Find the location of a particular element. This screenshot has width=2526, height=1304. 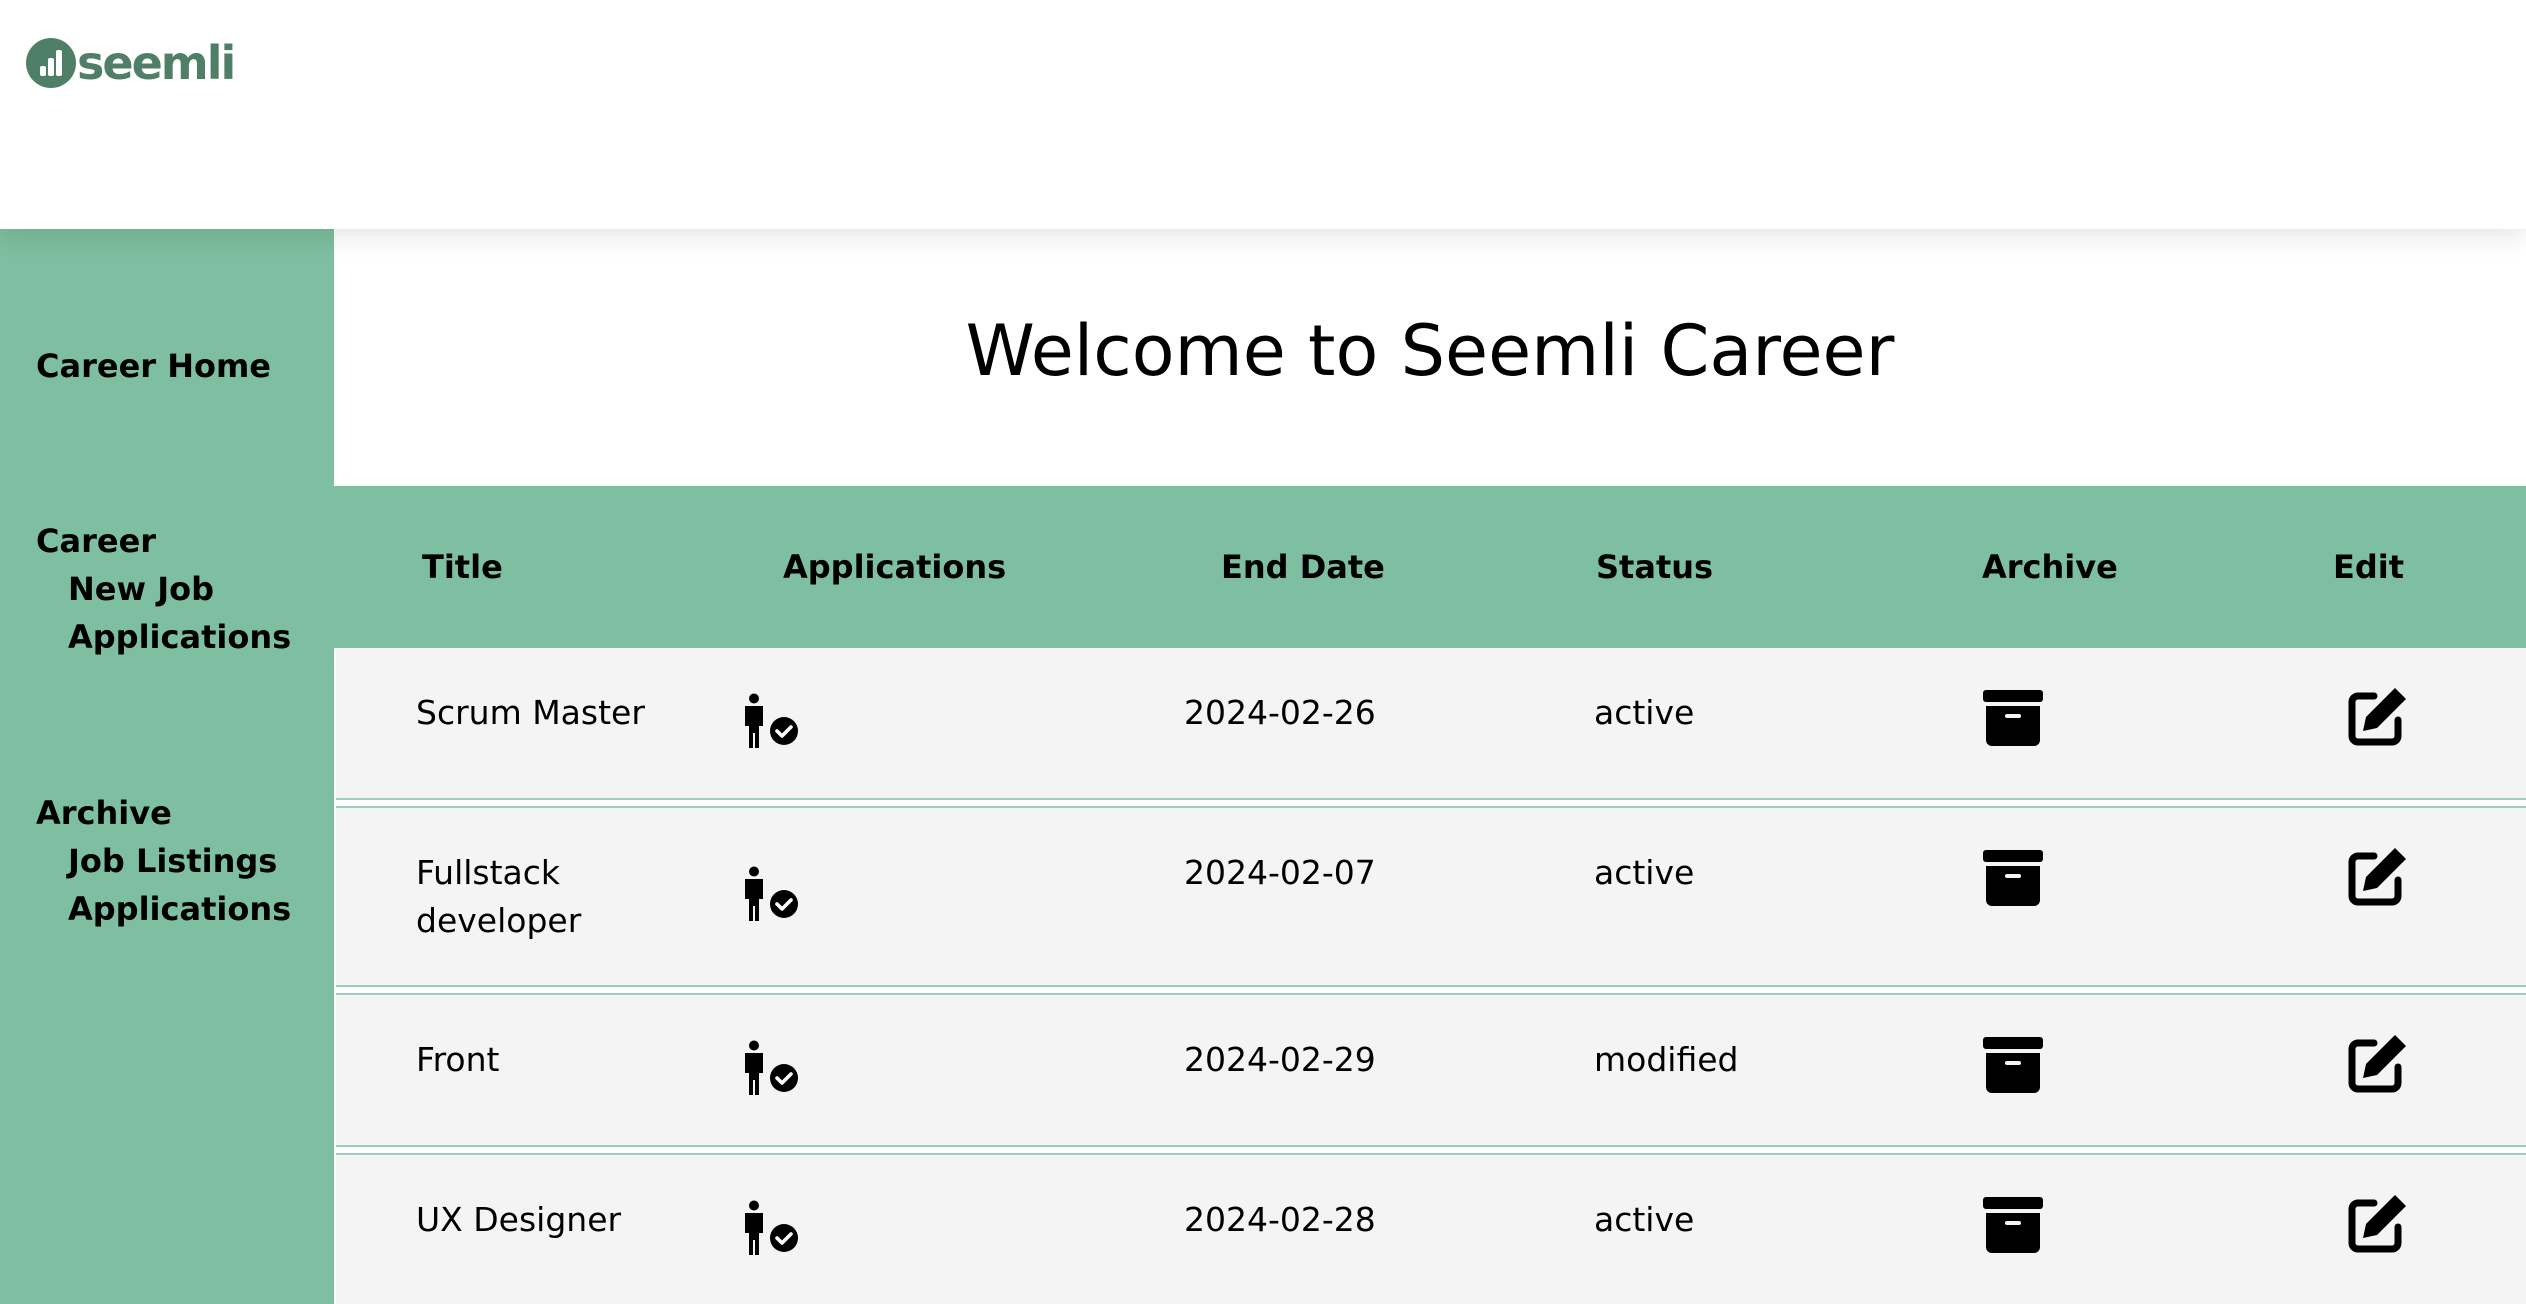

table-row: Fullstack developer 2024-02-07 active is located at coordinates (1431, 896).